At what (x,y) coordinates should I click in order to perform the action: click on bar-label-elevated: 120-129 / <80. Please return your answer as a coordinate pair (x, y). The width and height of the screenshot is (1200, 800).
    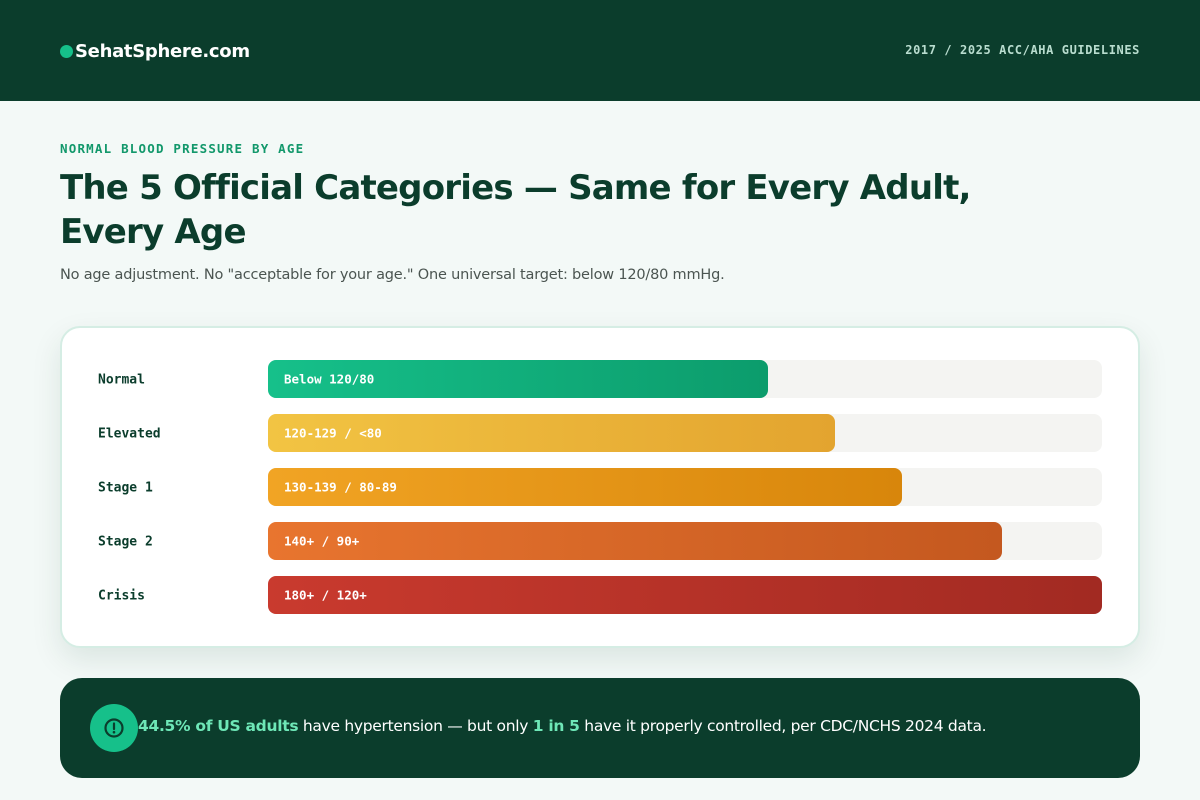
    Looking at the image, I should click on (333, 433).